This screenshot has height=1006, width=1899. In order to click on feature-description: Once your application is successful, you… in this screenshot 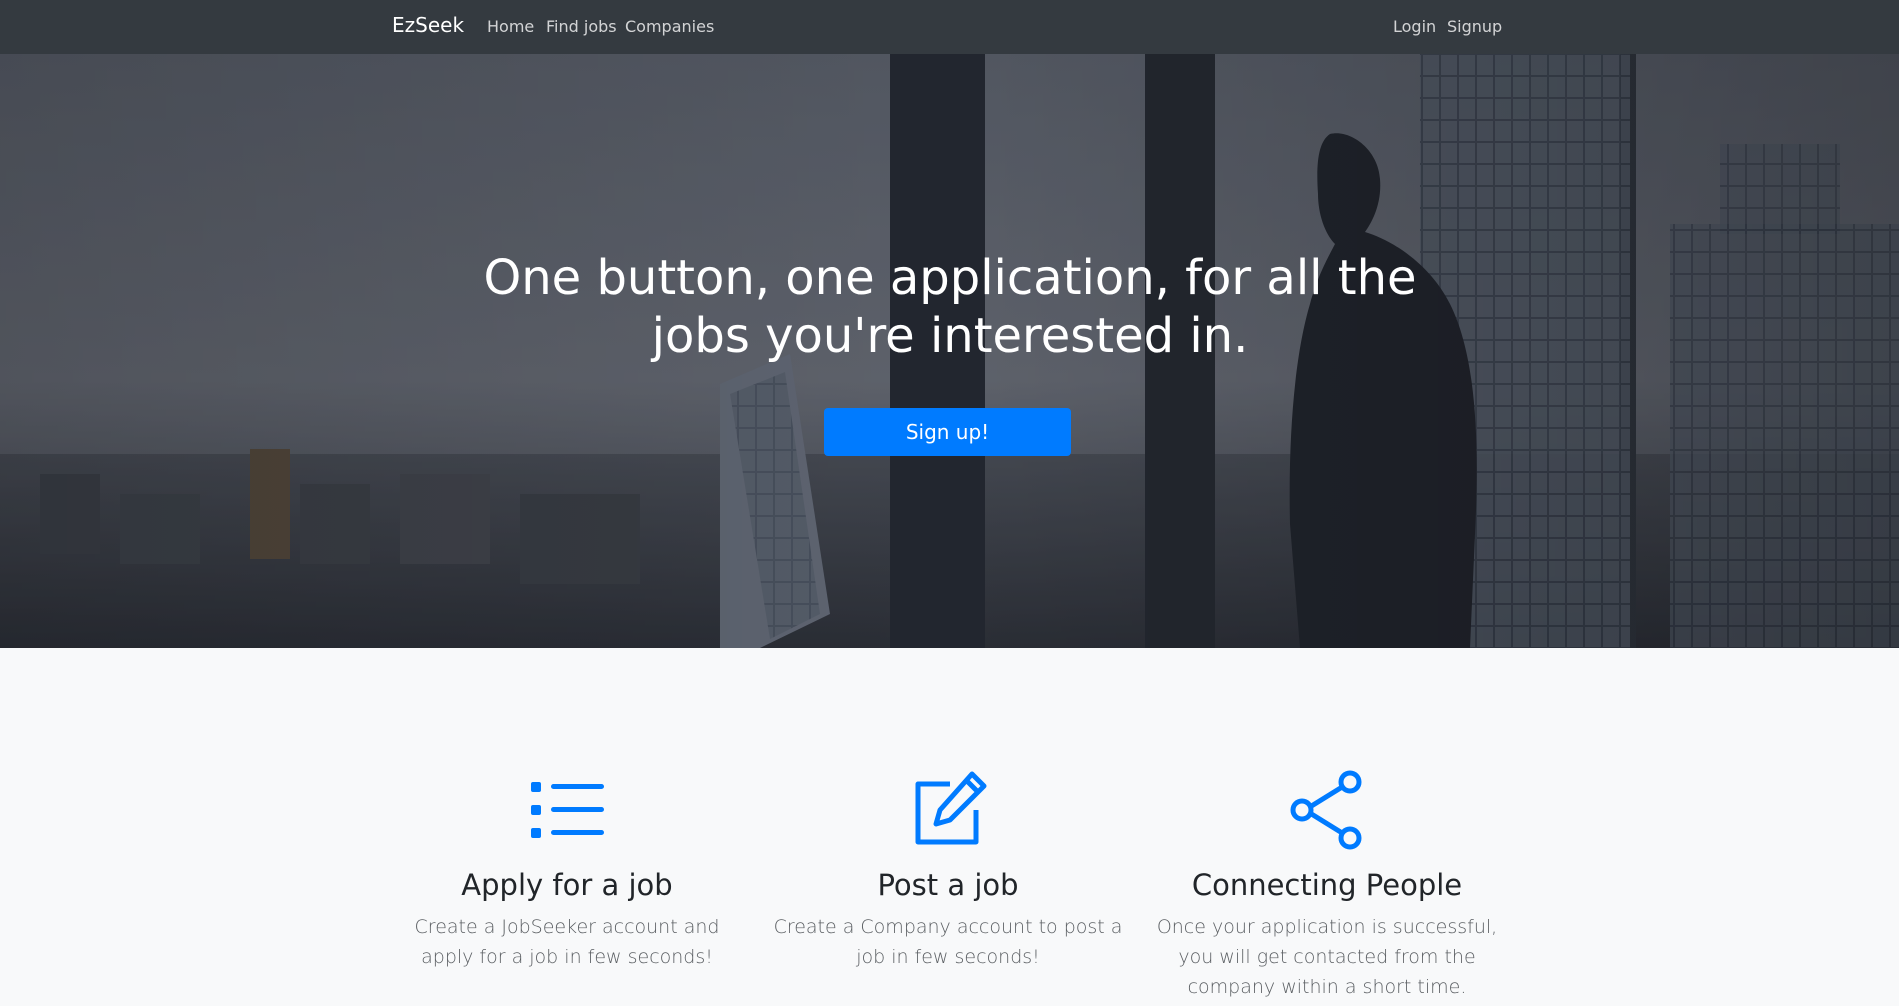, I will do `click(1327, 957)`.